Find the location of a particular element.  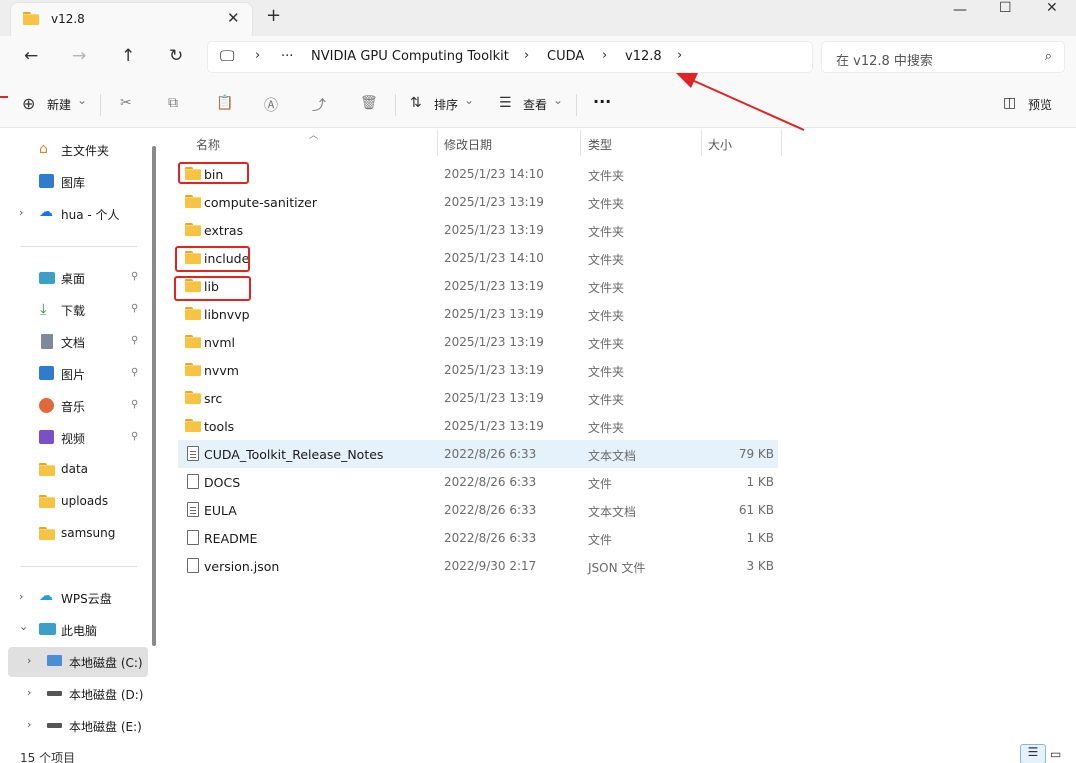

sidebar-item-label: WPS云盘 is located at coordinates (86, 599).